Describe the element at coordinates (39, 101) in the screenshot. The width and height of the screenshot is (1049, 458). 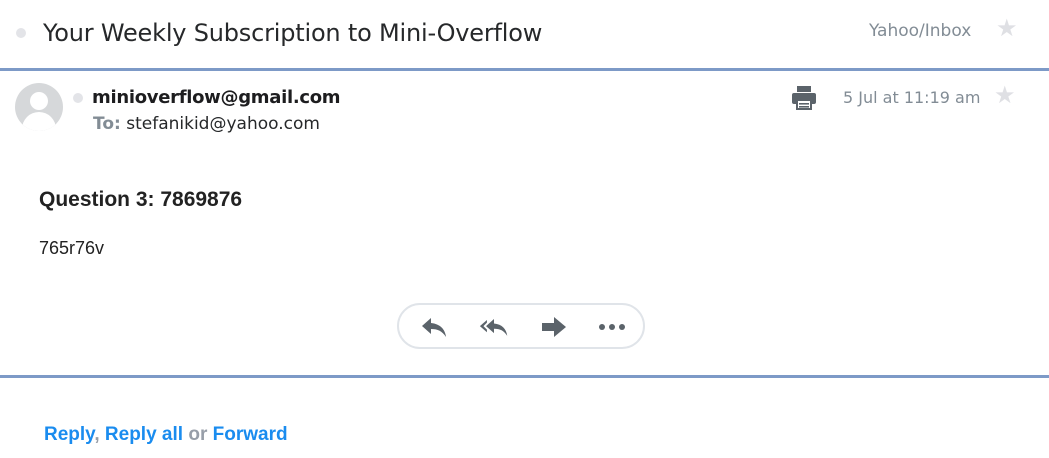
I see `avatar-head-shape` at that location.